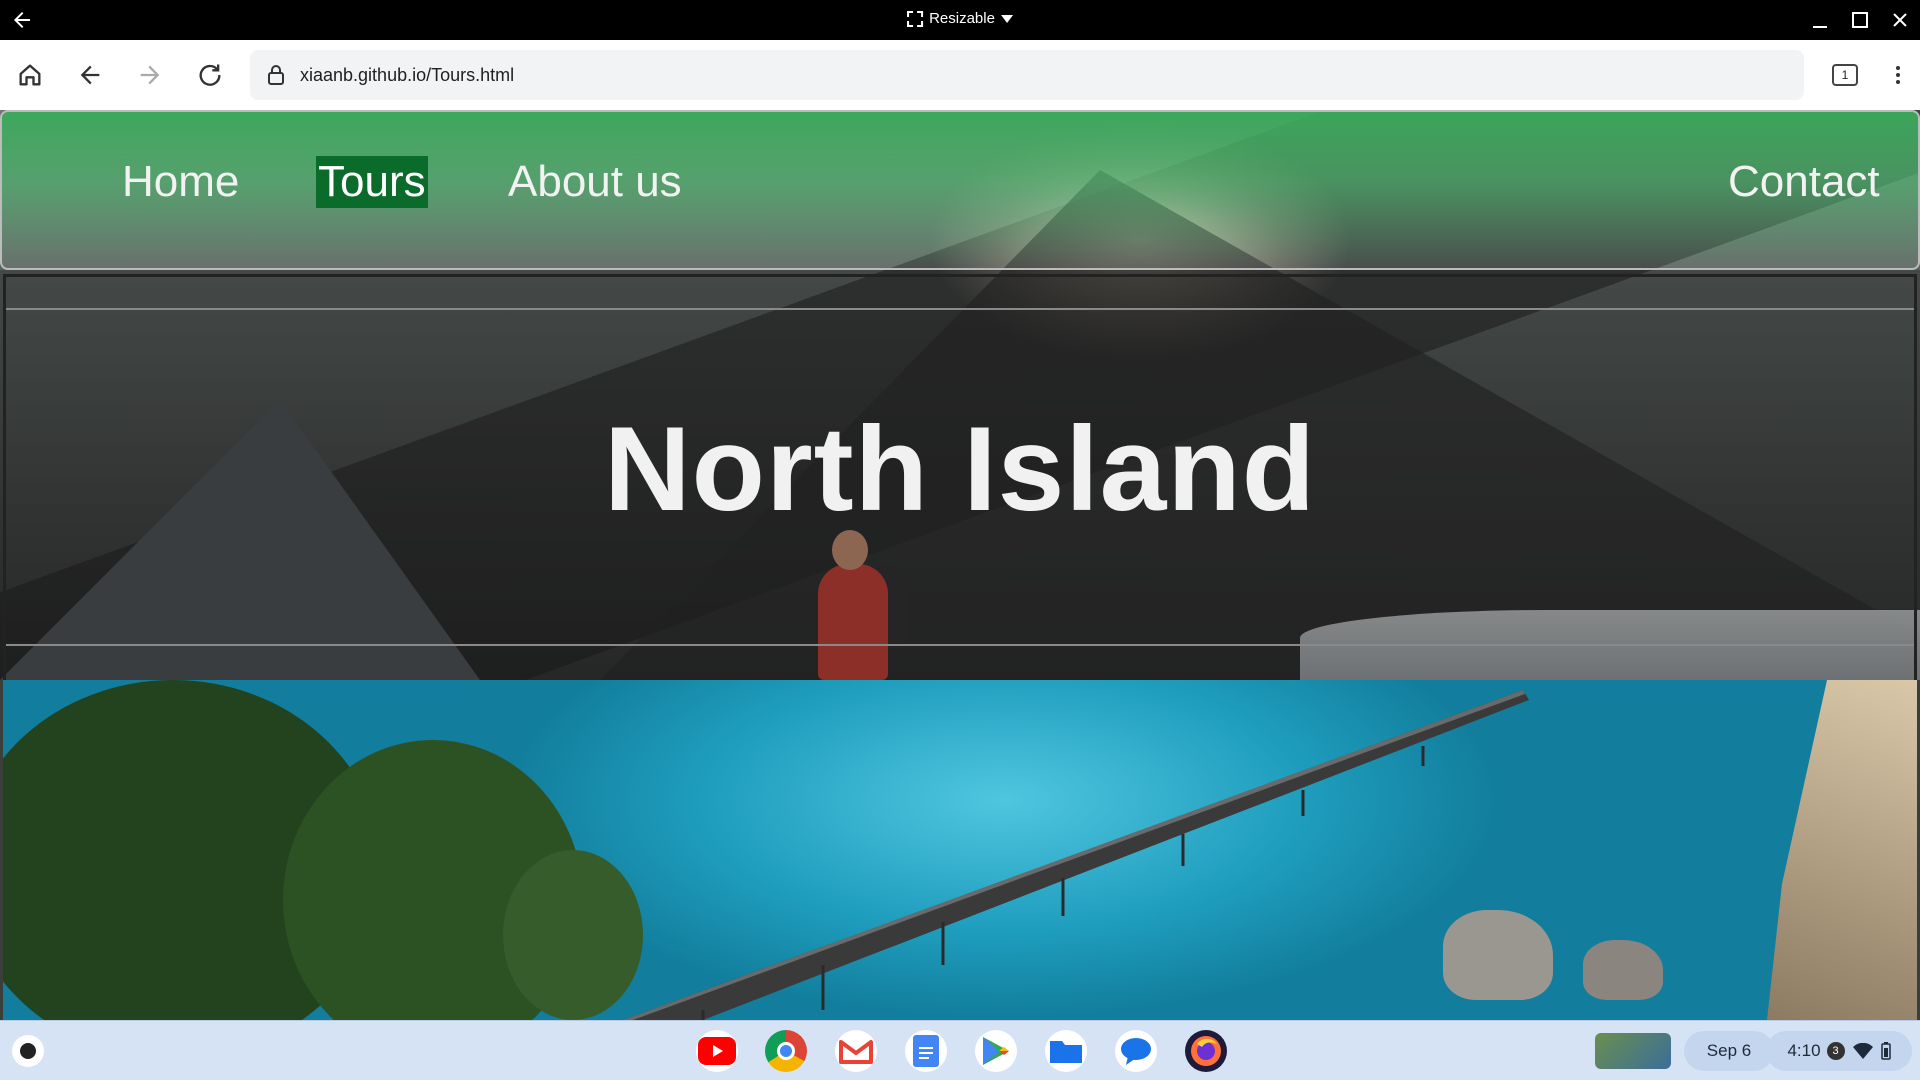  I want to click on window-titlebar: Resizable, so click(960, 20).